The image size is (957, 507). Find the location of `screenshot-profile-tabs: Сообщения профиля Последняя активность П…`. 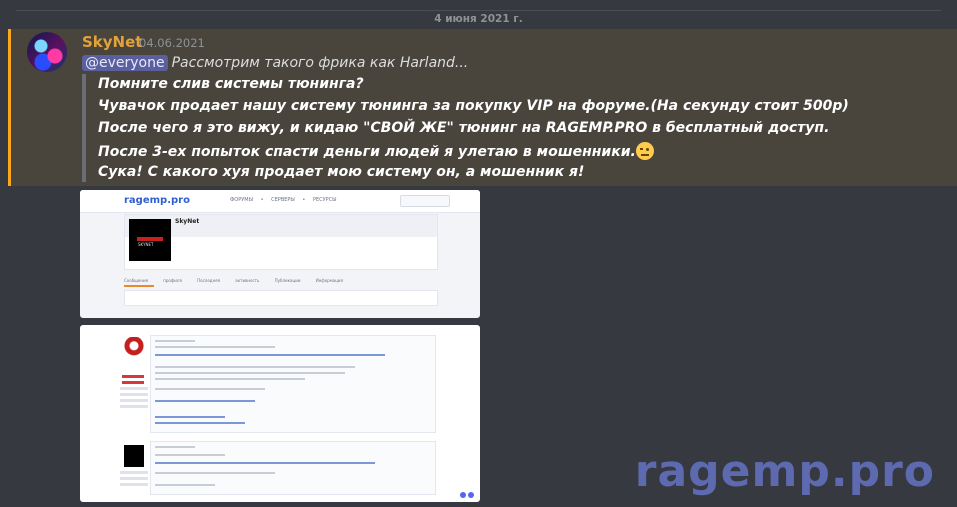

screenshot-profile-tabs: Сообщения профиля Последняя активность П… is located at coordinates (233, 280).